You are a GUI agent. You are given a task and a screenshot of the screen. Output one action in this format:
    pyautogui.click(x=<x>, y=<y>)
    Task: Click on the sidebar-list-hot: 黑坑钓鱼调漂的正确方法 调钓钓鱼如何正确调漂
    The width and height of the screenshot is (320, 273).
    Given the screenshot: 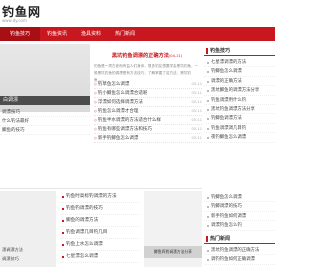 What is the action you would take?
    pyautogui.click(x=239, y=255)
    